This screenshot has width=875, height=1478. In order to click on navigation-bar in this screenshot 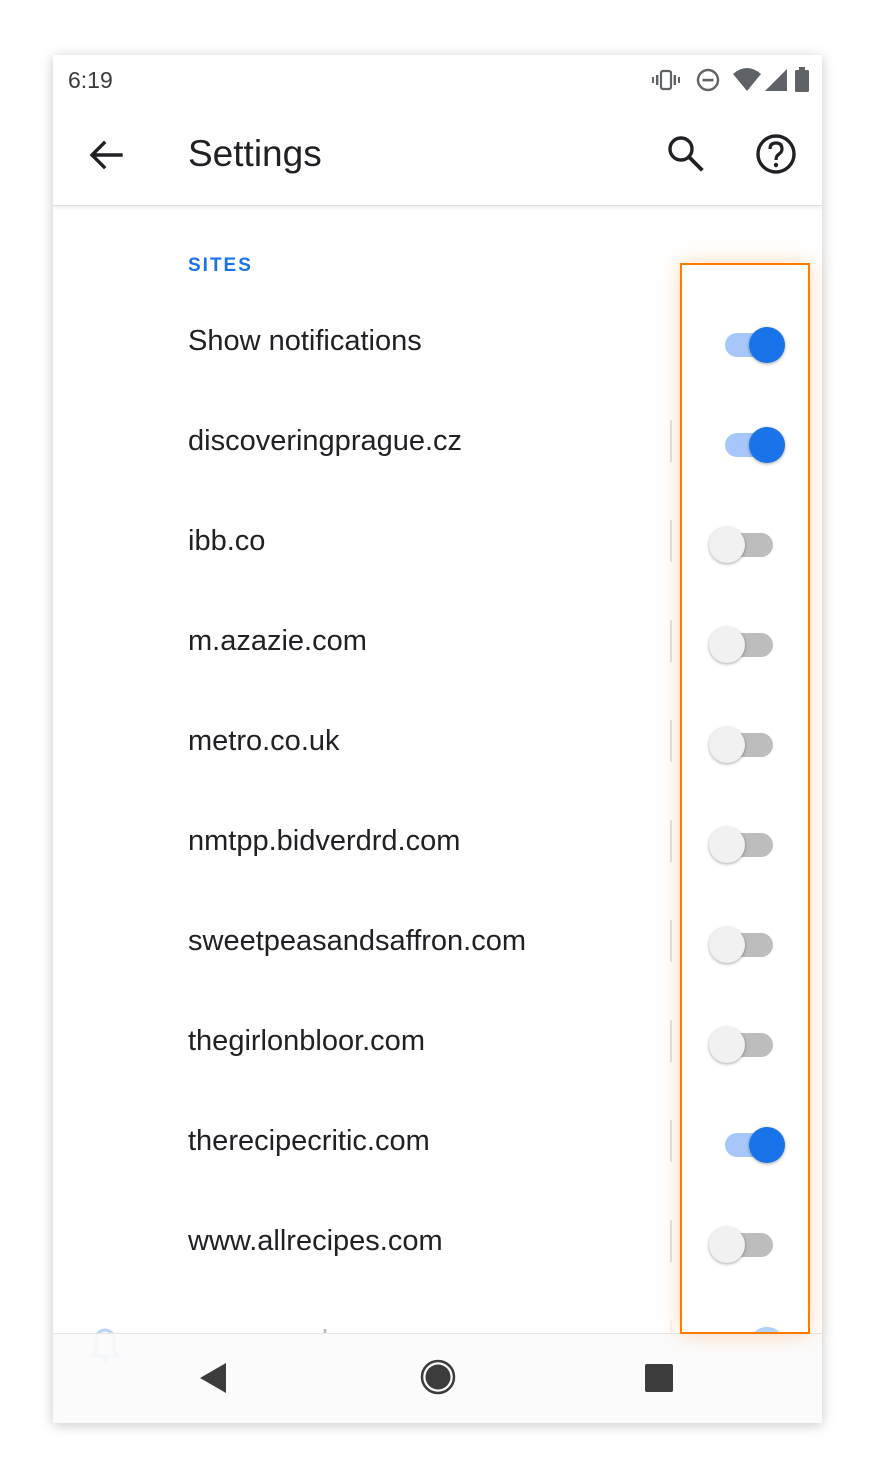, I will do `click(437, 1378)`.